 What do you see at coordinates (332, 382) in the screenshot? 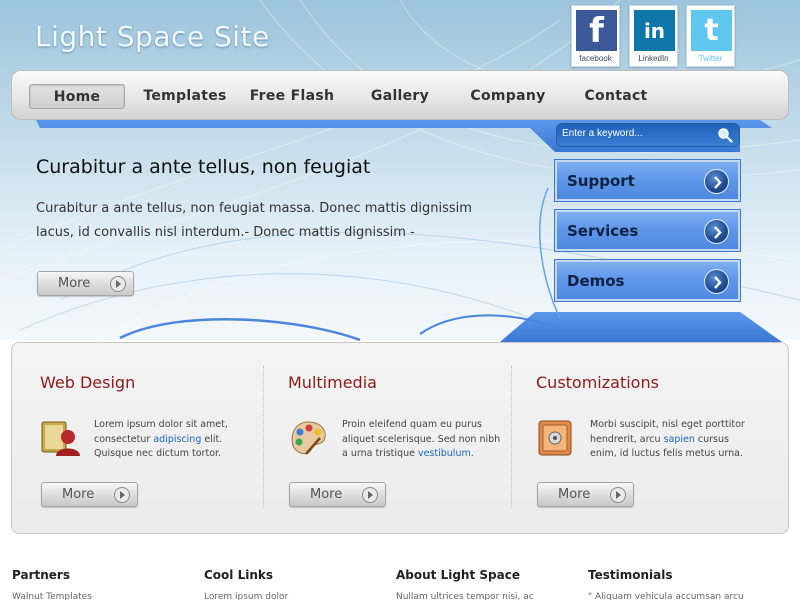
I see `multimedia-title: Multimedia` at bounding box center [332, 382].